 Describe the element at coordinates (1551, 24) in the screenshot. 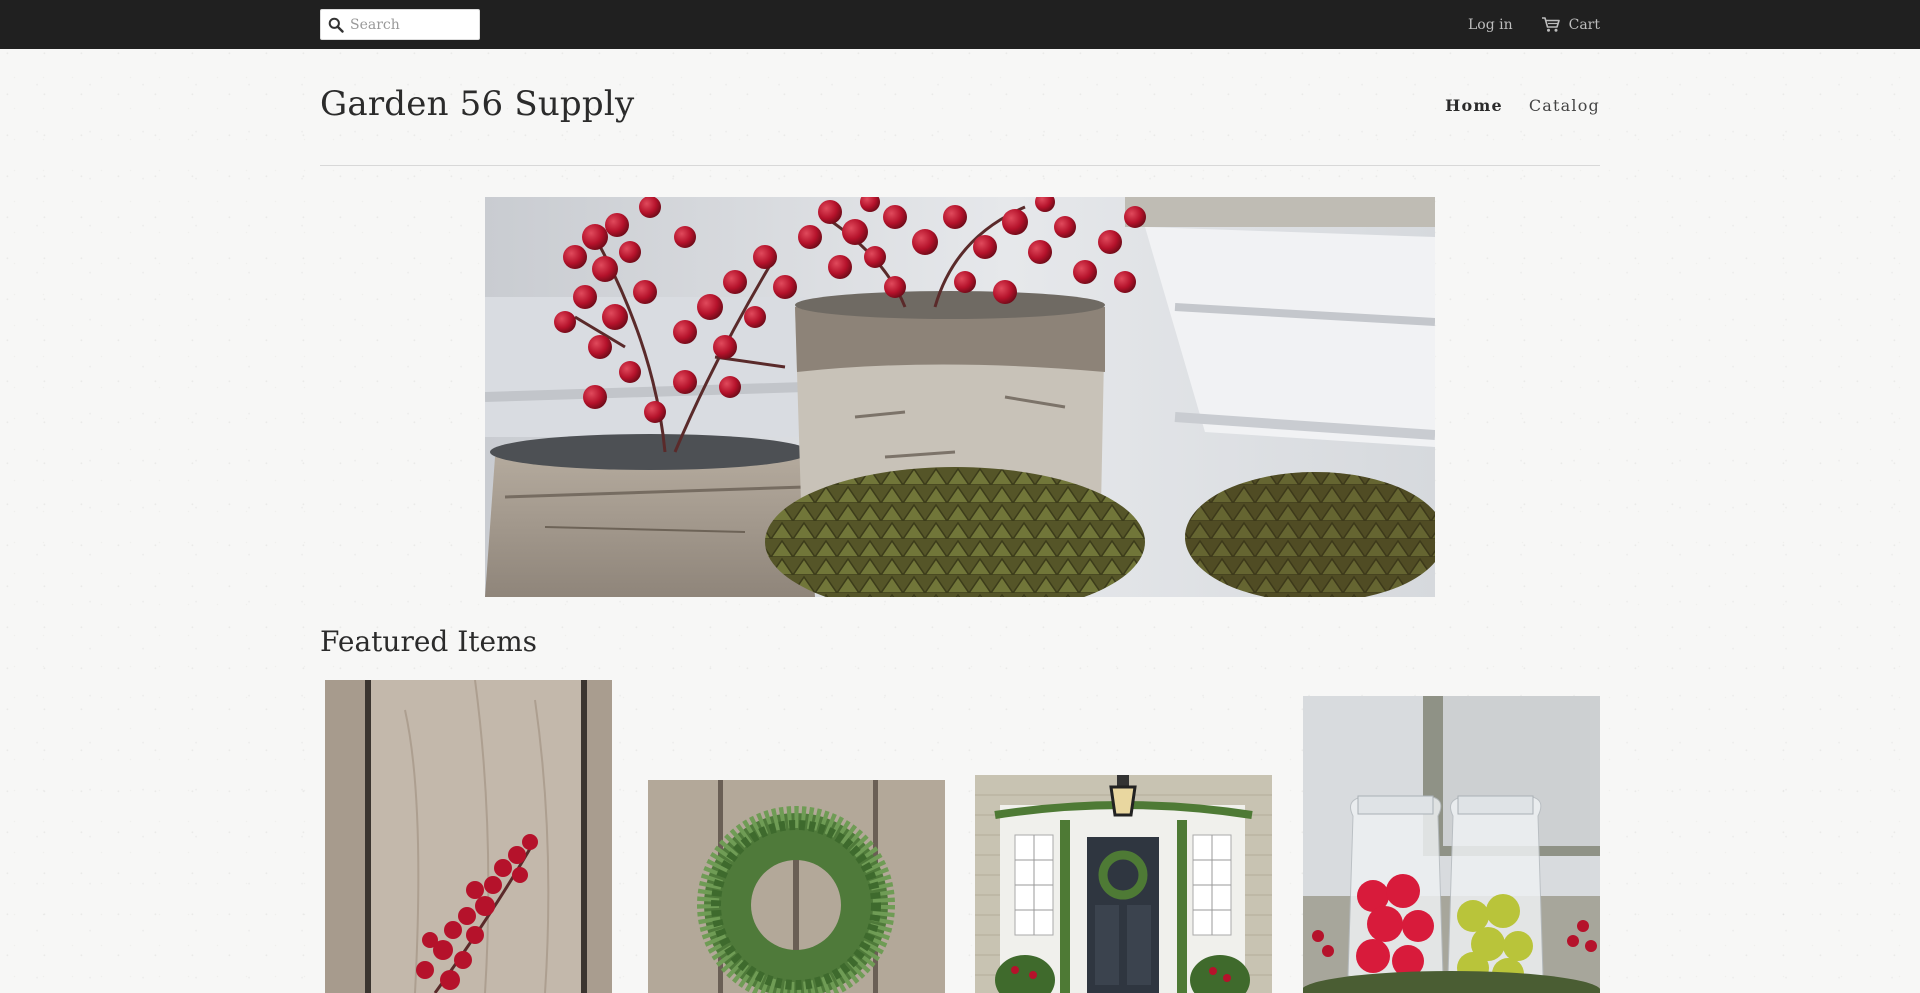

I see `cart-icon` at that location.